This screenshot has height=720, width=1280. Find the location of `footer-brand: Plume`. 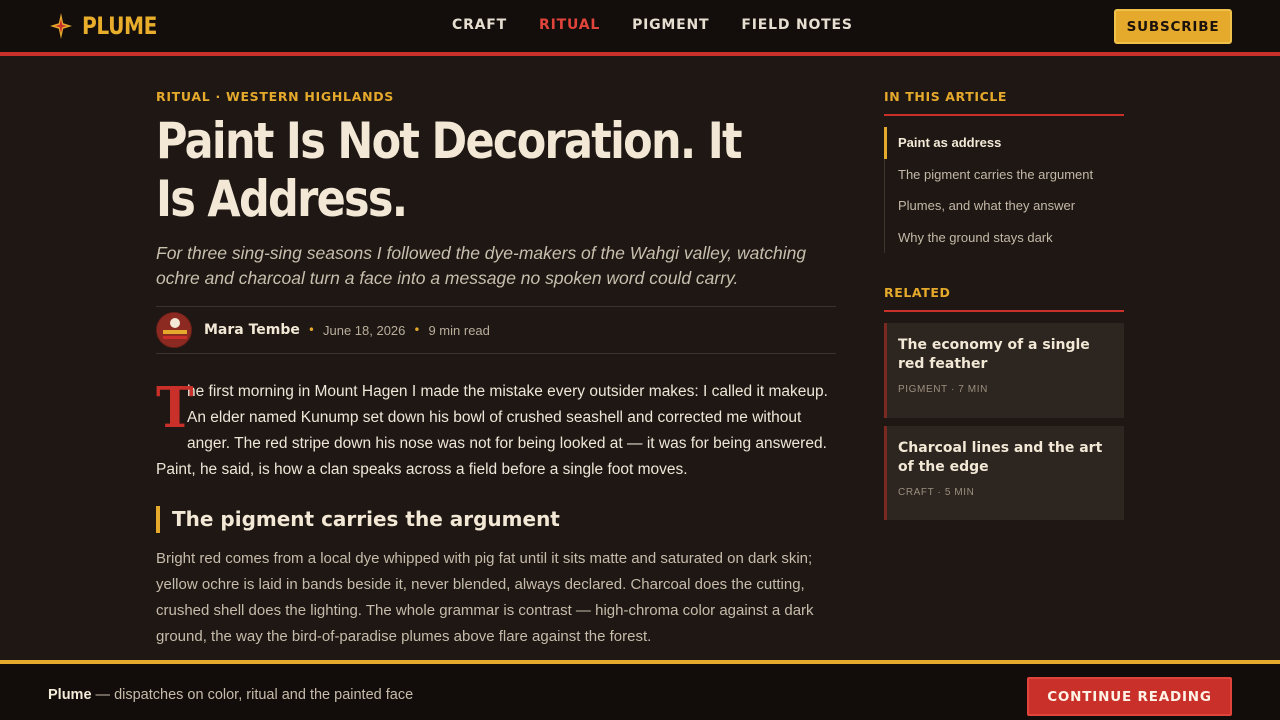

footer-brand: Plume is located at coordinates (70, 695).